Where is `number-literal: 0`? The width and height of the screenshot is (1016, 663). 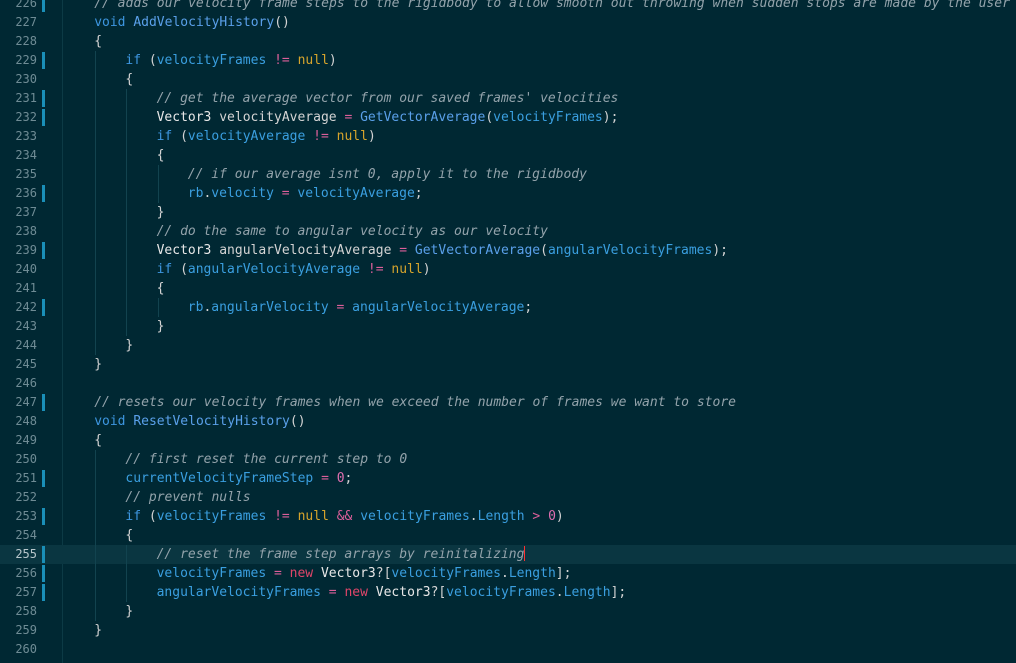 number-literal: 0 is located at coordinates (552, 516).